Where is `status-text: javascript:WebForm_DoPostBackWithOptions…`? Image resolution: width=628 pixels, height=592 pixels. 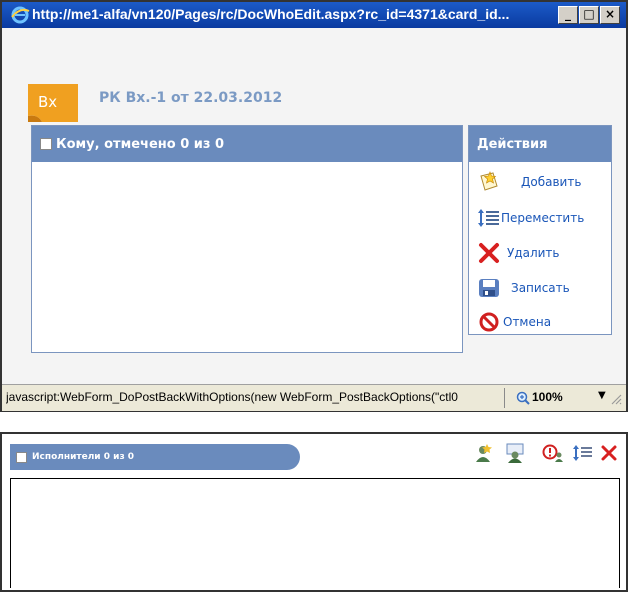 status-text: javascript:WebForm_DoPostBackWithOptions… is located at coordinates (232, 397).